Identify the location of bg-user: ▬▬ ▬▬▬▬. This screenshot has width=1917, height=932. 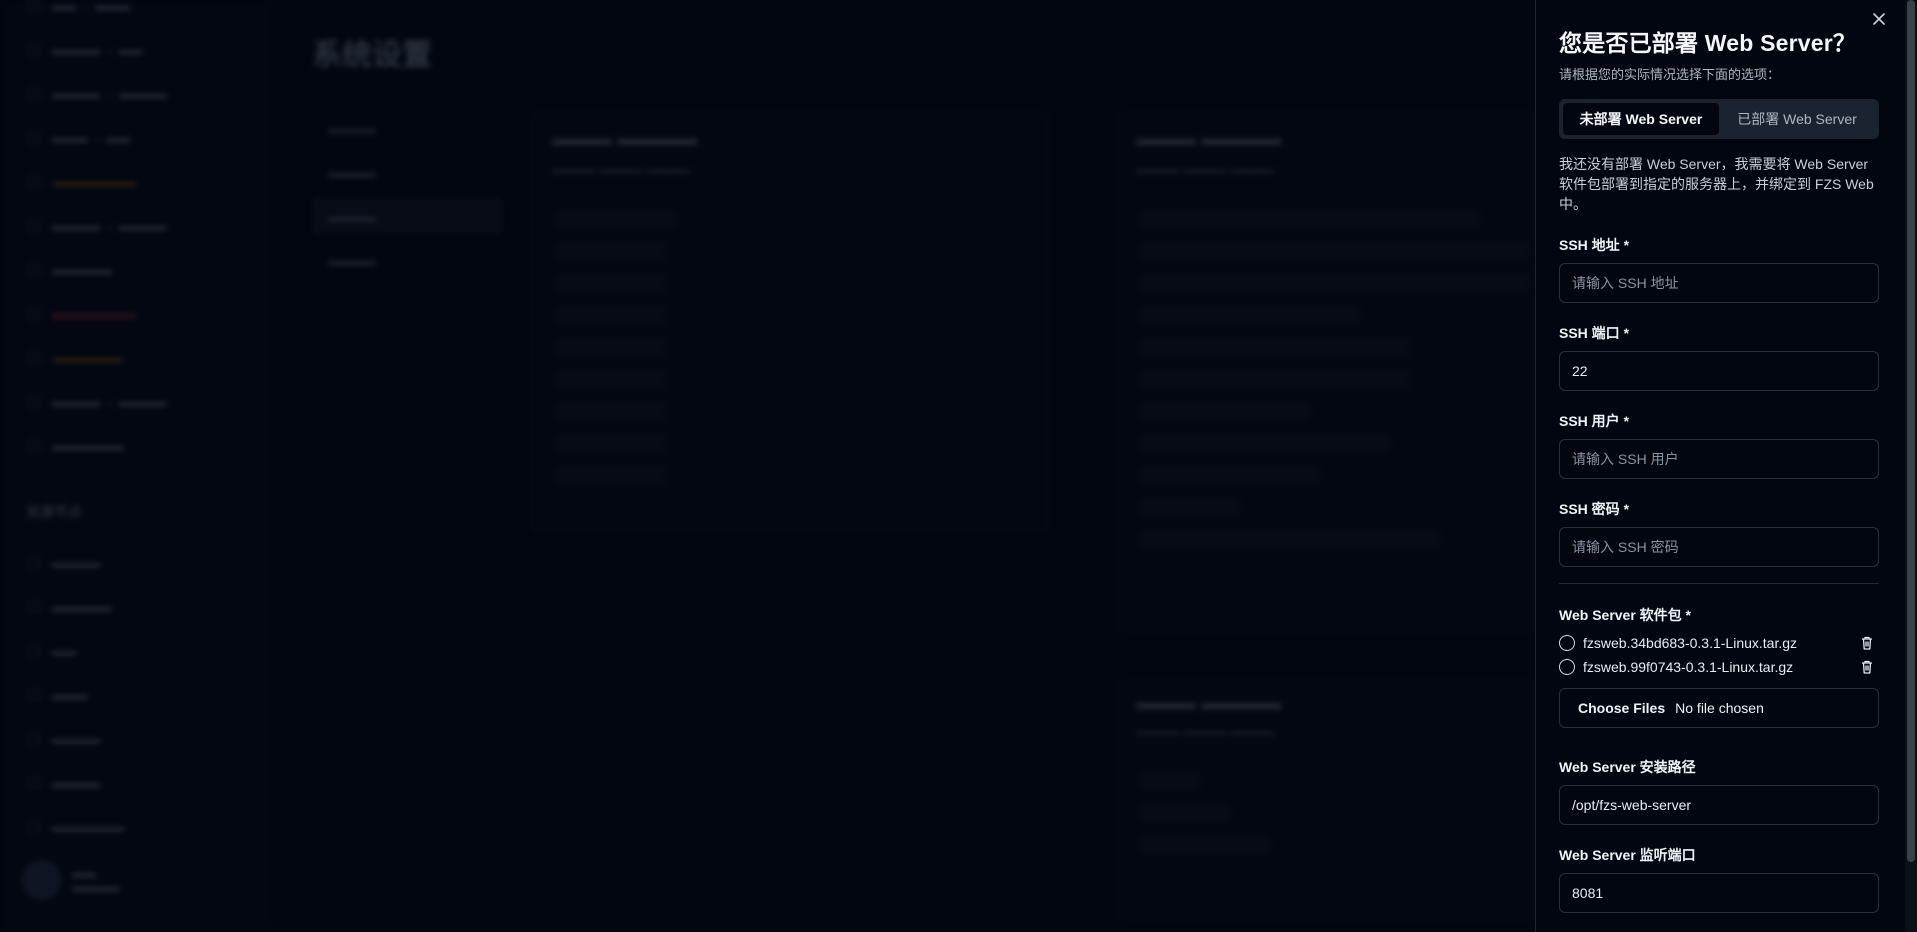
(96, 880).